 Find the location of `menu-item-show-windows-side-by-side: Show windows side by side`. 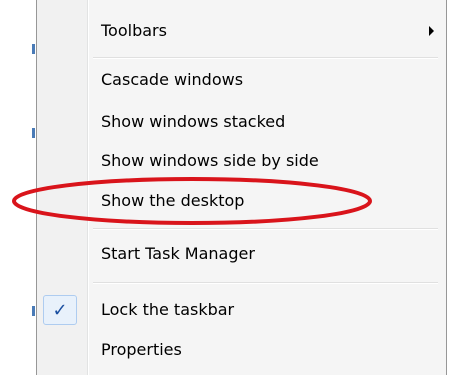

menu-item-show-windows-side-by-side: Show windows side by side is located at coordinates (241, 161).